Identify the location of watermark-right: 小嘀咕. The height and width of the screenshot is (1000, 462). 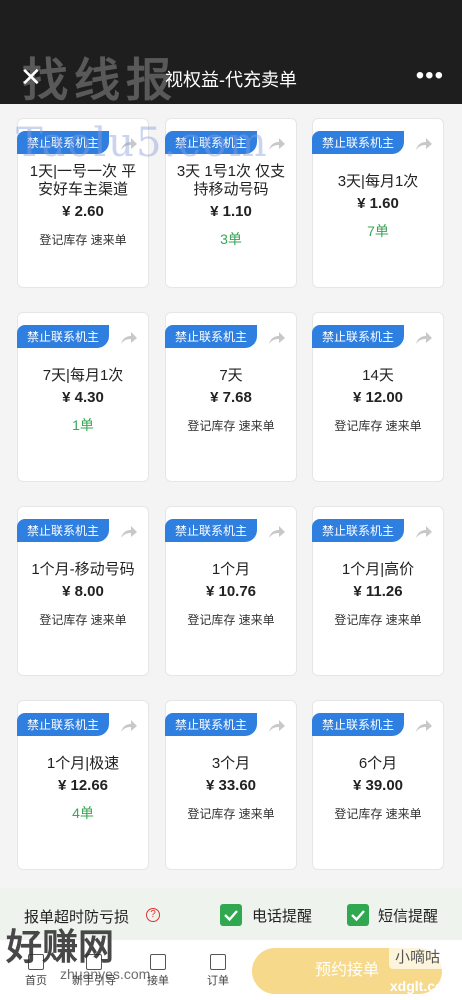
(417, 956).